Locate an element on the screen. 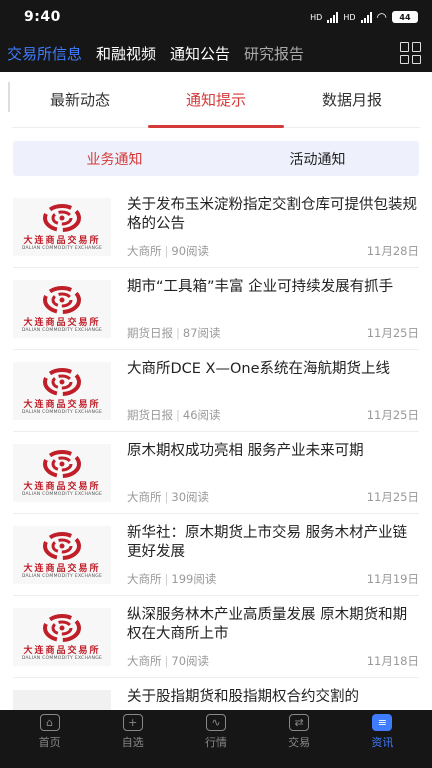  news-reads: 70阅读 is located at coordinates (190, 661).